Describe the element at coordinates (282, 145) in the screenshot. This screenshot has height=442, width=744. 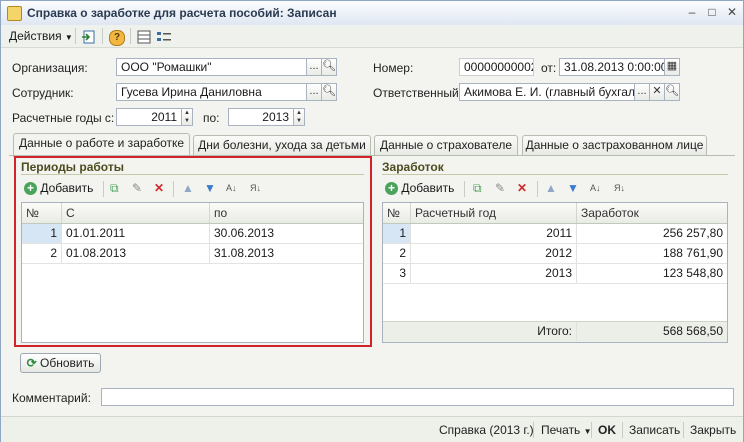
I see `tab-sick-days: Дни болезни, ухода за детьми` at that location.